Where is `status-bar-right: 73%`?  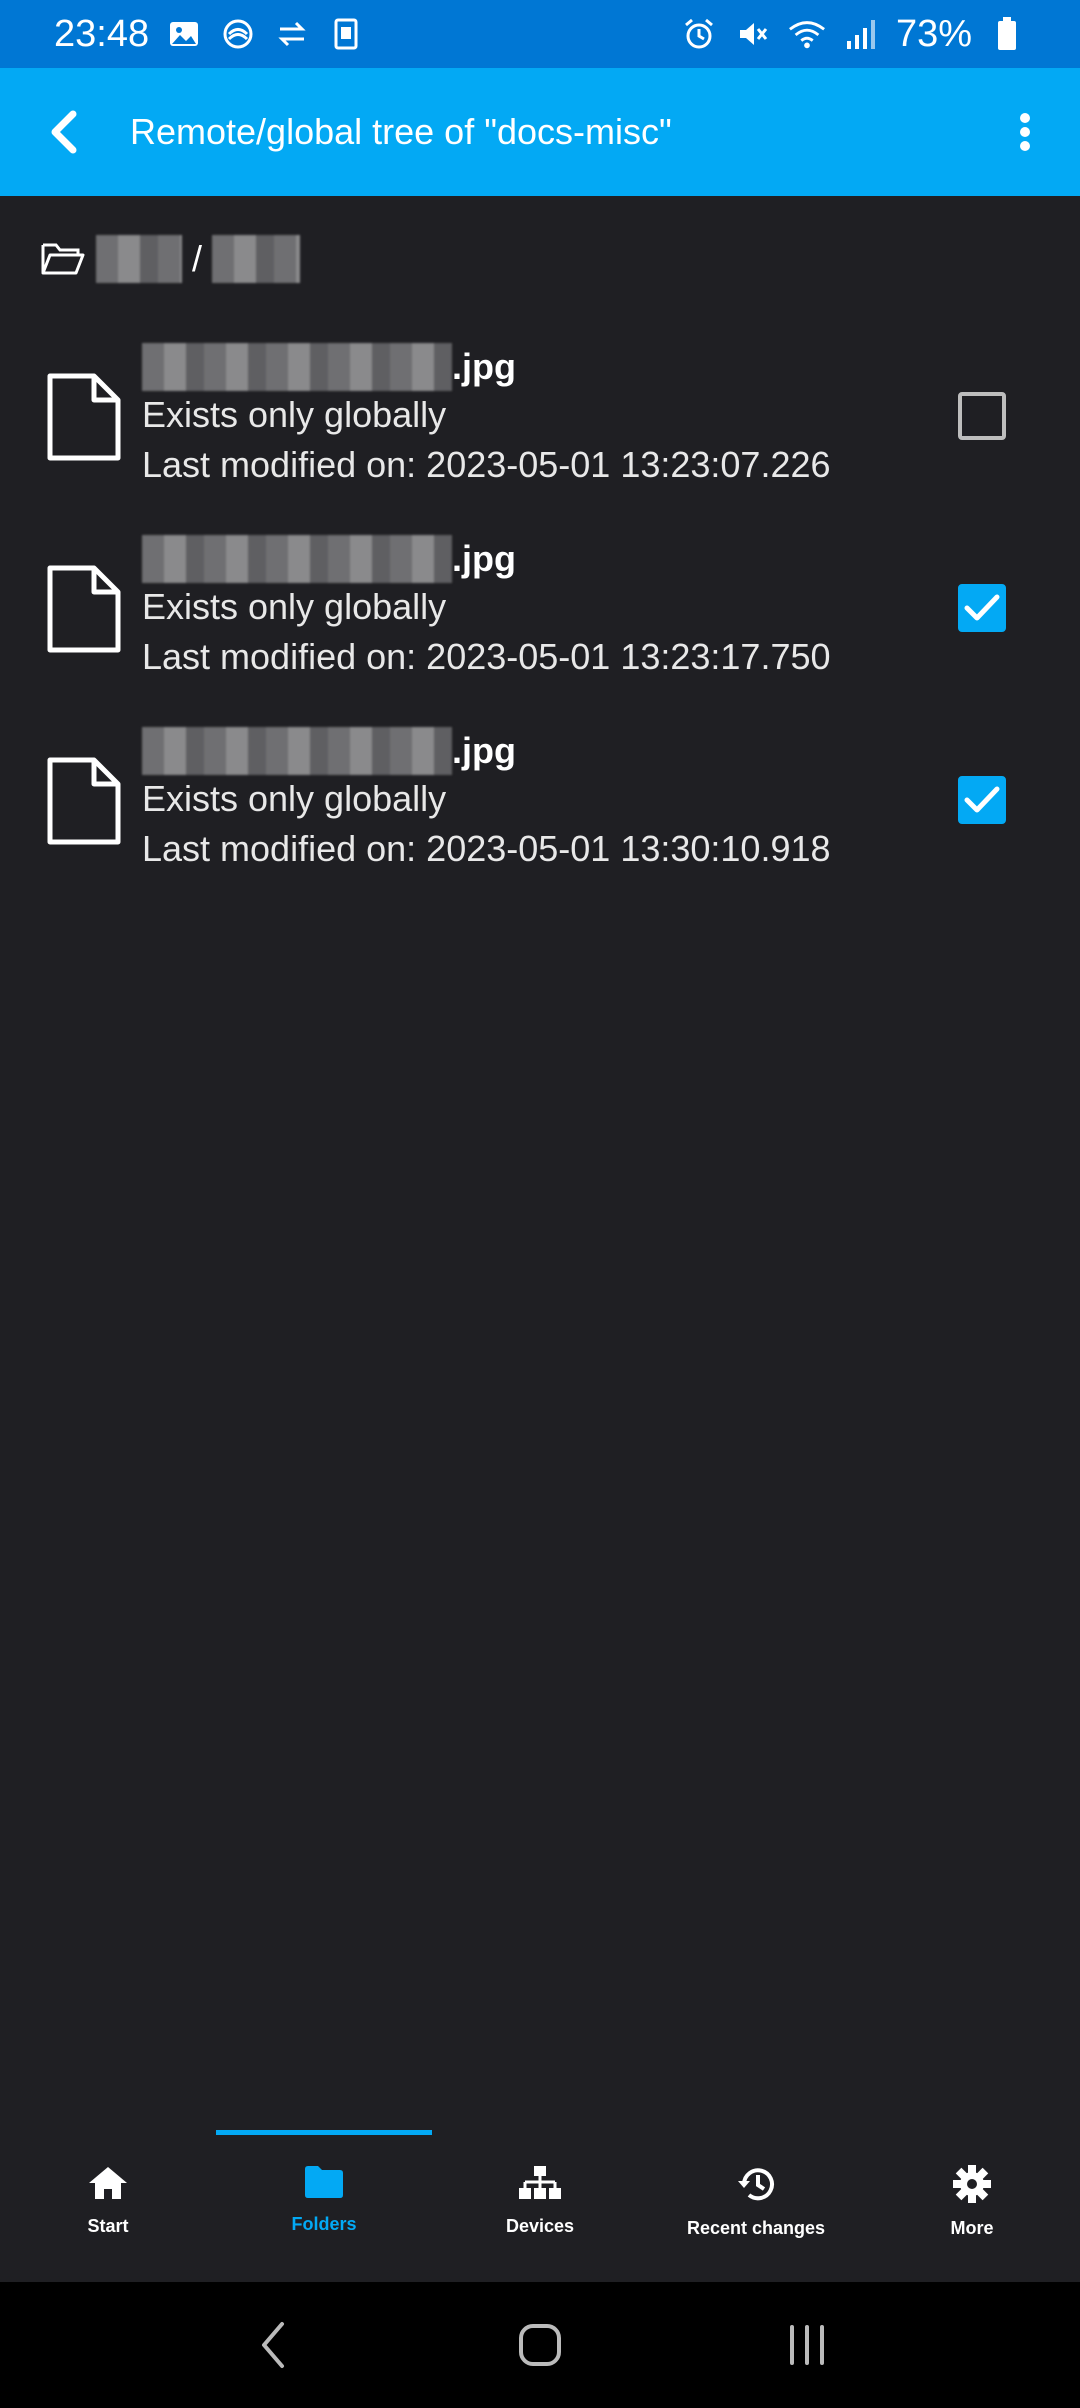
status-bar-right: 73% is located at coordinates (853, 34).